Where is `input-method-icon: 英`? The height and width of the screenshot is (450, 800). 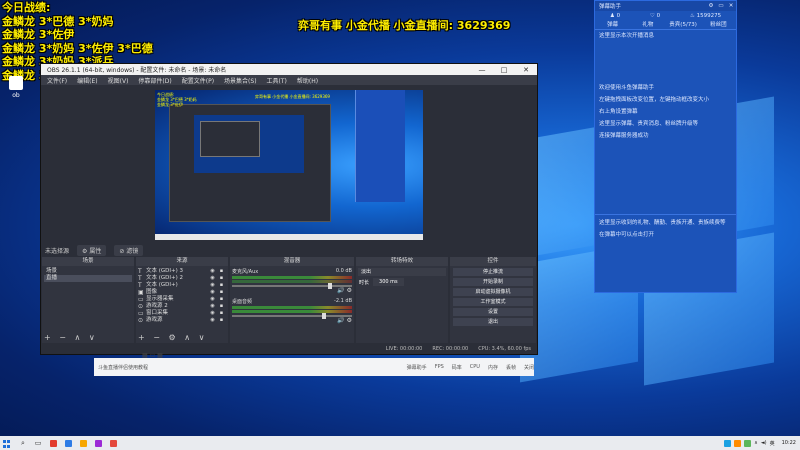 input-method-icon: 英 is located at coordinates (772, 443).